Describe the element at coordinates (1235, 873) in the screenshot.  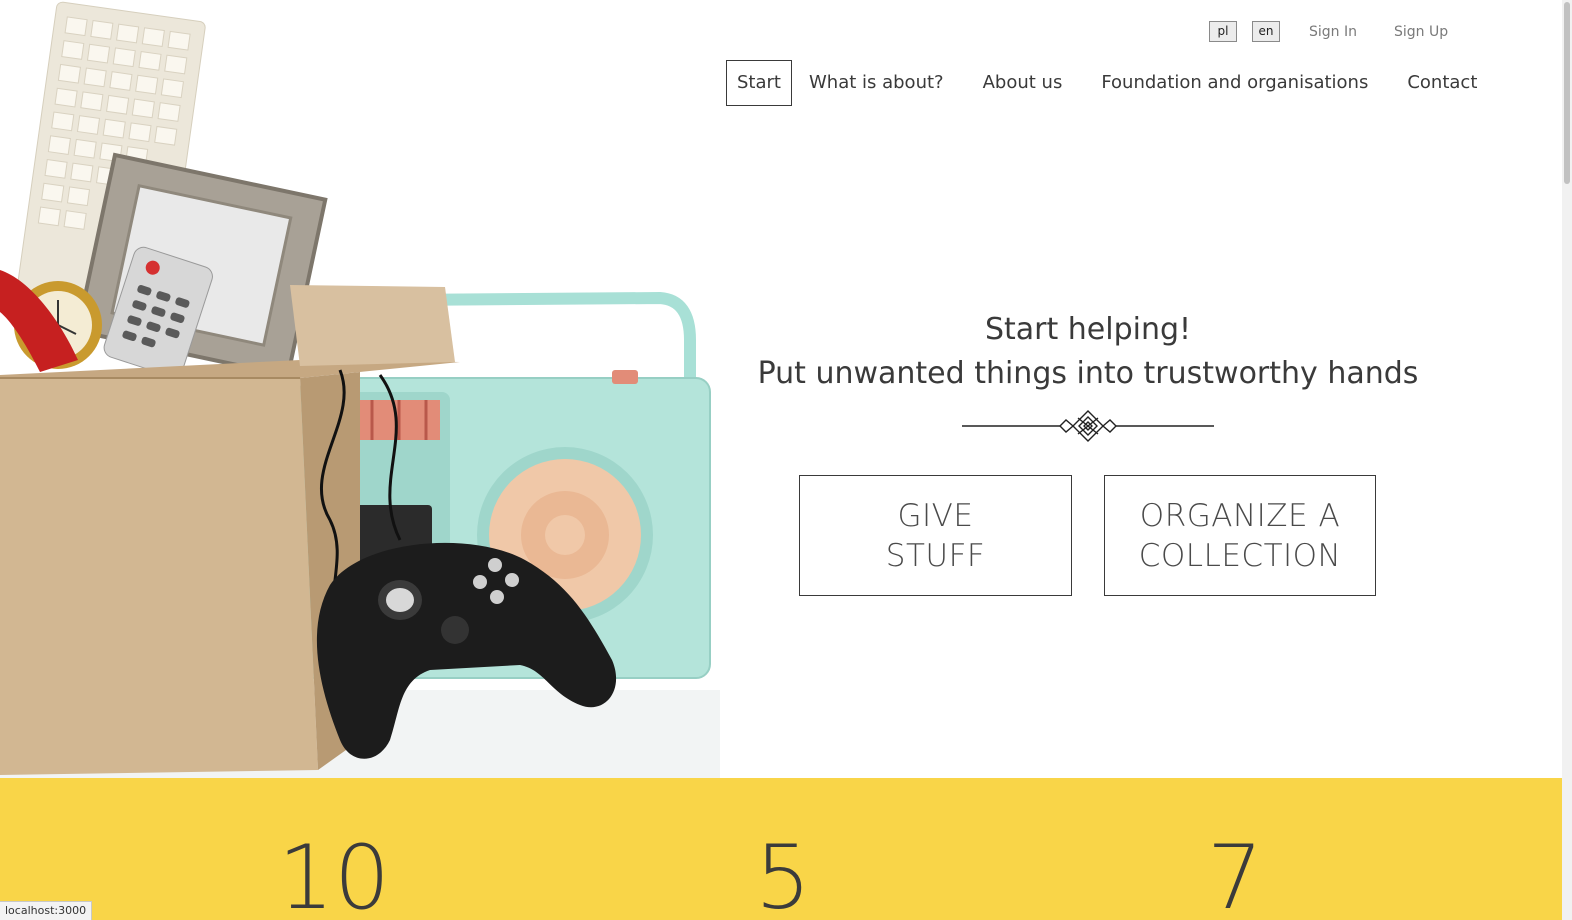
I see `stat-third: 7` at that location.